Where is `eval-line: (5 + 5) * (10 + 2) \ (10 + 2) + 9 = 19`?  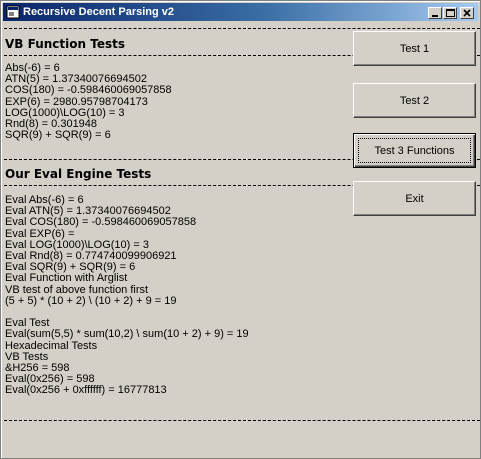 eval-line: (5 + 5) * (10 + 2) \ (10 + 2) + 9 = 19 is located at coordinates (91, 300).